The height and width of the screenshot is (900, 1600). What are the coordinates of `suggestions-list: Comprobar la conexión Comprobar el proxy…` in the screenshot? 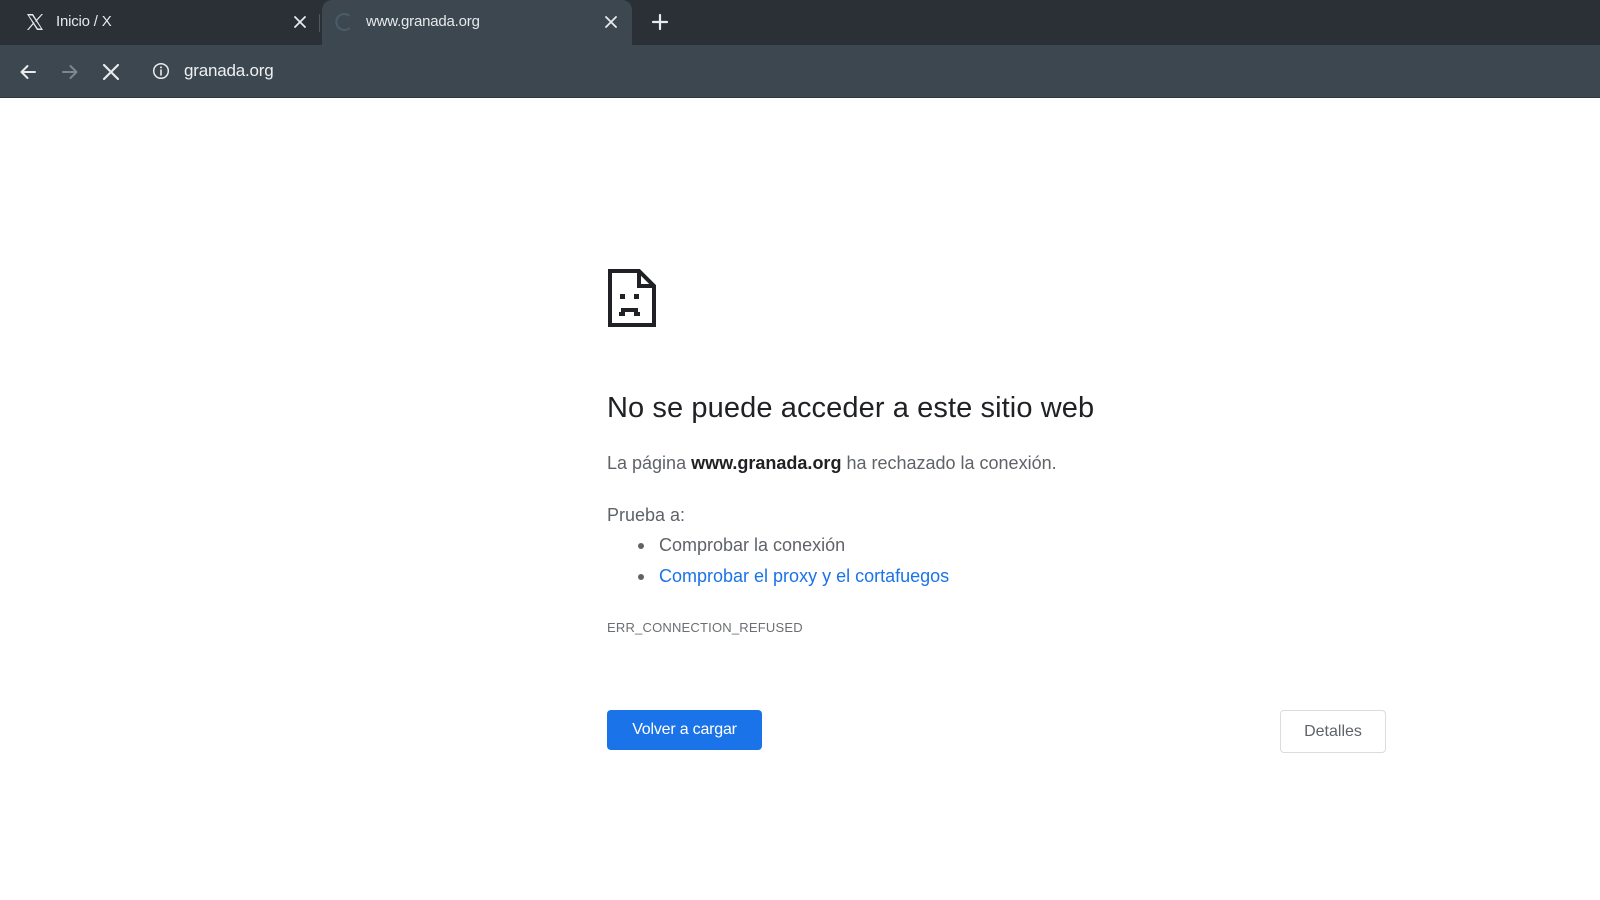 It's located at (778, 565).